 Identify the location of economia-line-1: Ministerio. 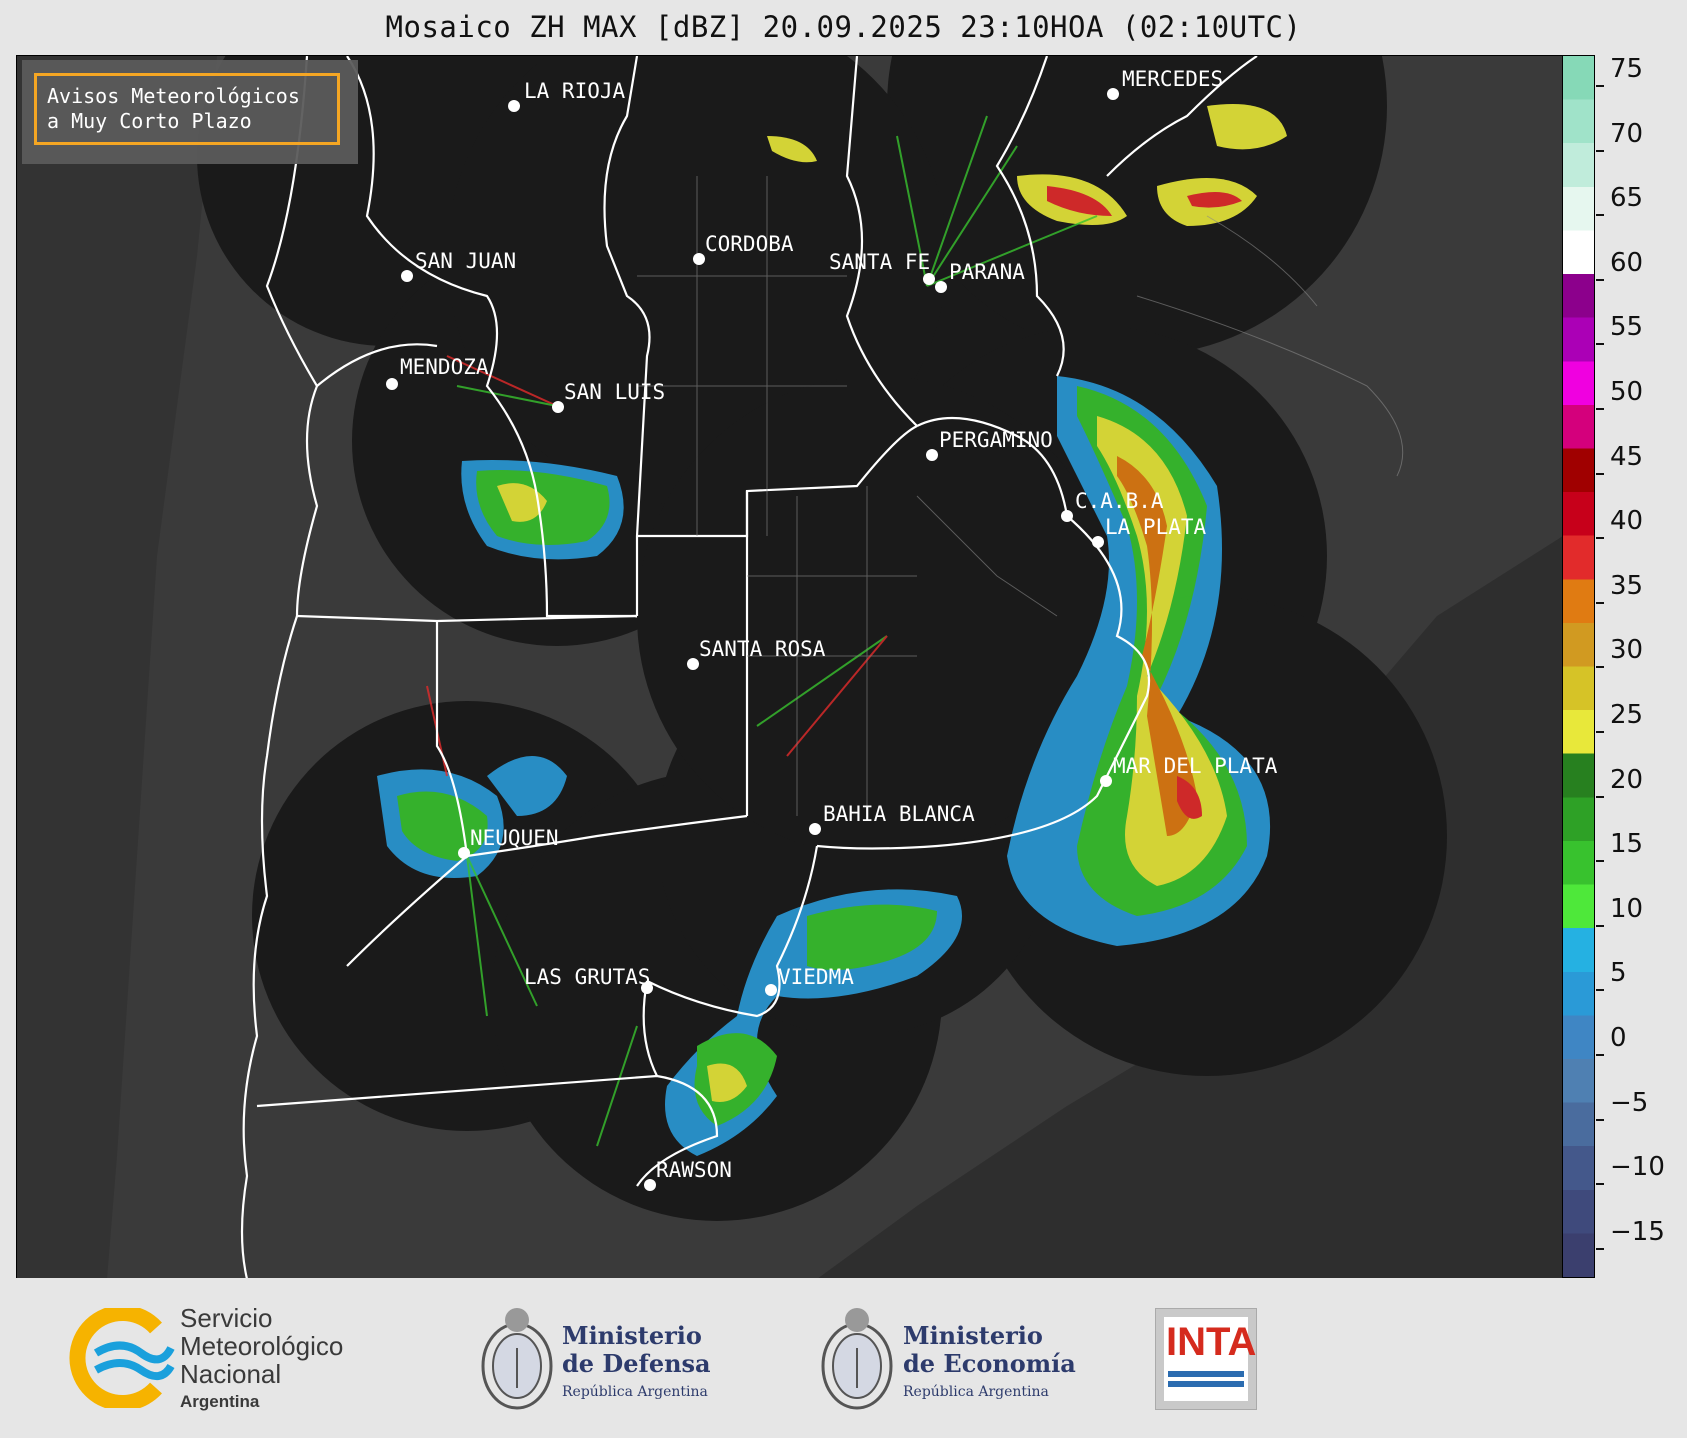
(973, 1335).